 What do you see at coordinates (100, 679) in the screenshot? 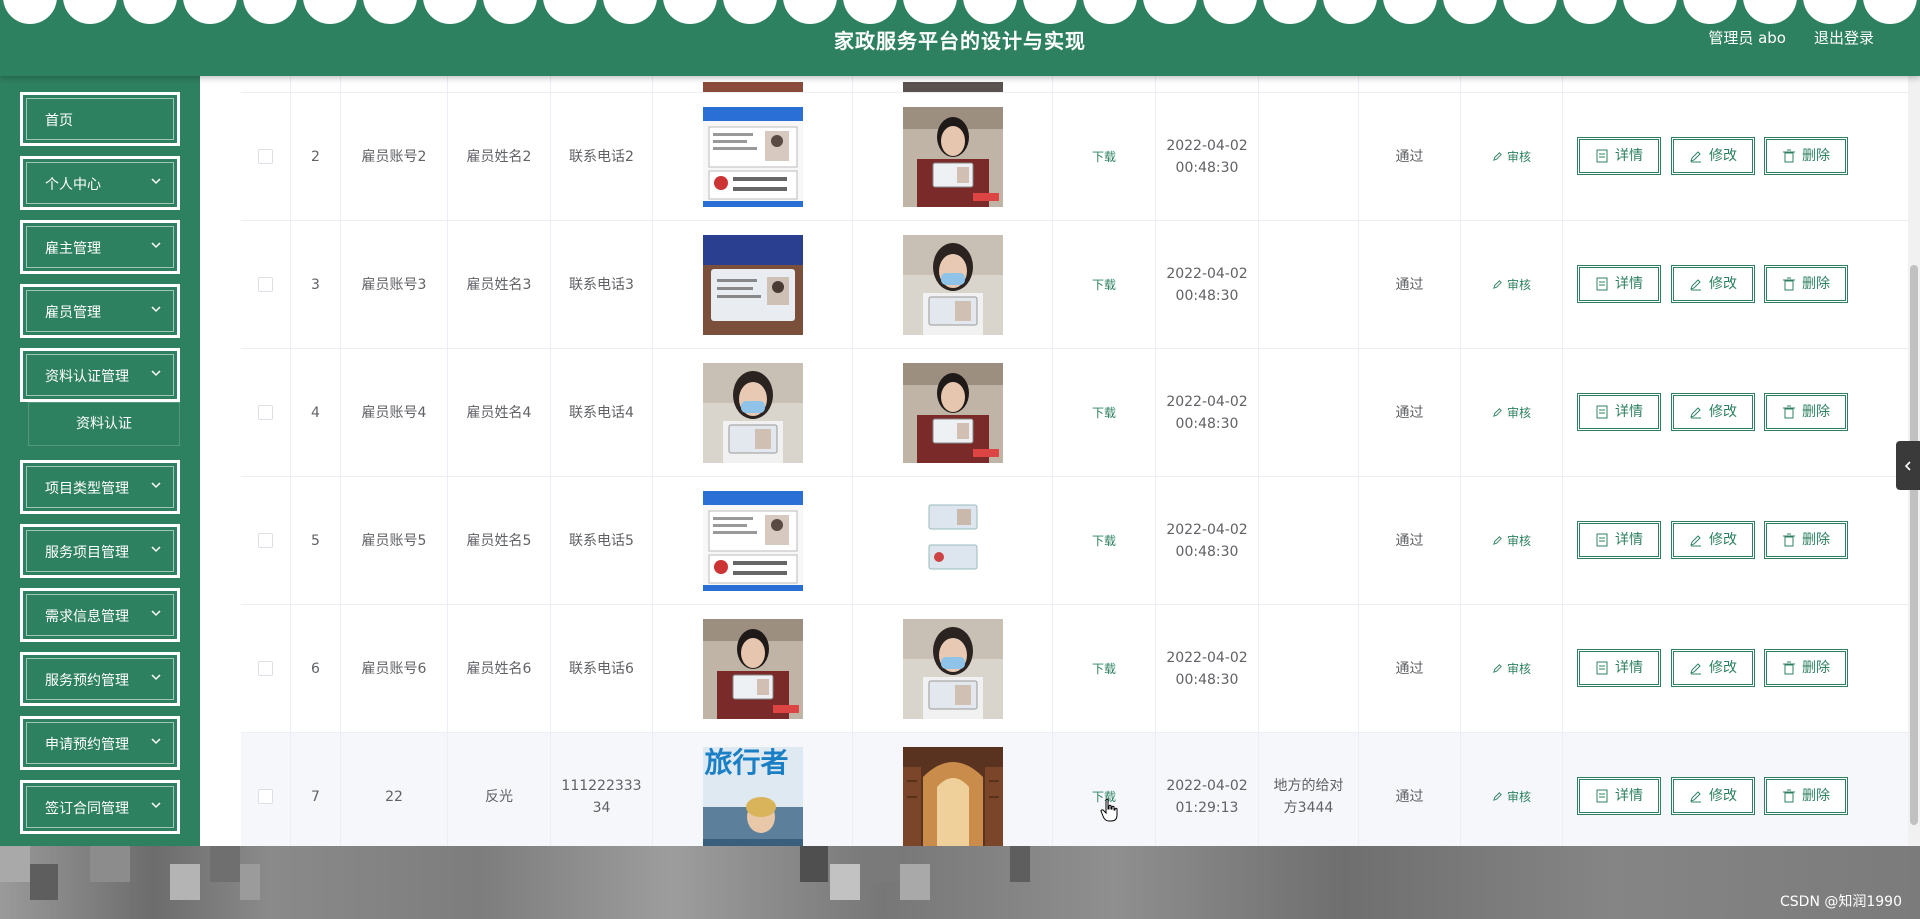
I see `sidebar-item-service-booking: 服务预约管理` at bounding box center [100, 679].